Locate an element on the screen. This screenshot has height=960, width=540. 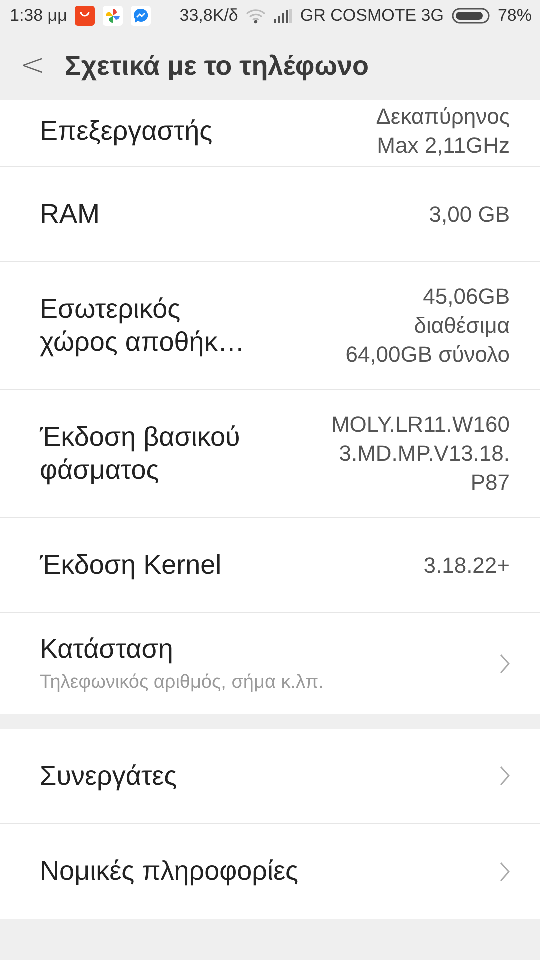
battery-percent: 78% is located at coordinates (515, 16).